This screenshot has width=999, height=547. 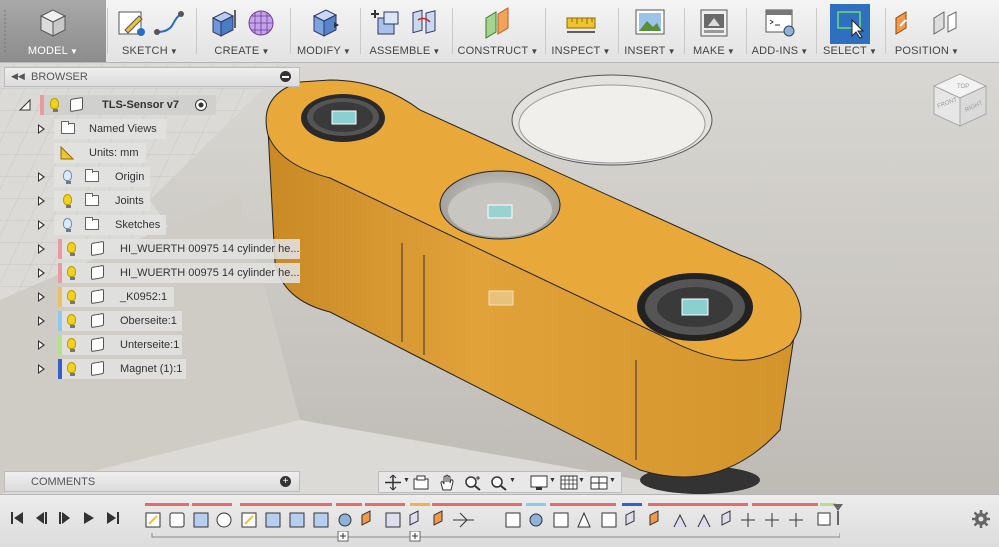 I want to click on tree-item-body: Unterseite:1, so click(x=92, y=345).